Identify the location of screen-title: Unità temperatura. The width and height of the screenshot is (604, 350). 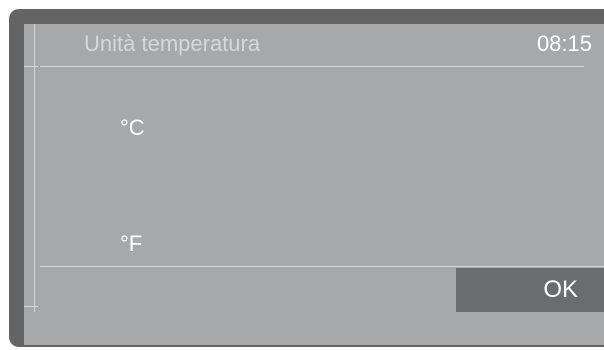
(172, 43).